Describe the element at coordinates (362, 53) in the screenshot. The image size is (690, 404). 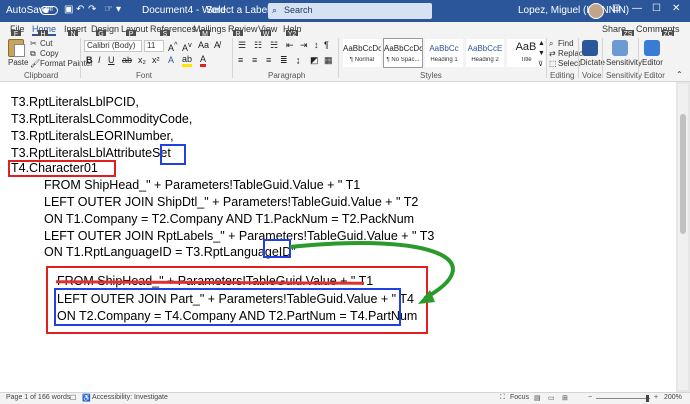
I see `style-normal: AaBbCcDc ¶ Normal` at that location.